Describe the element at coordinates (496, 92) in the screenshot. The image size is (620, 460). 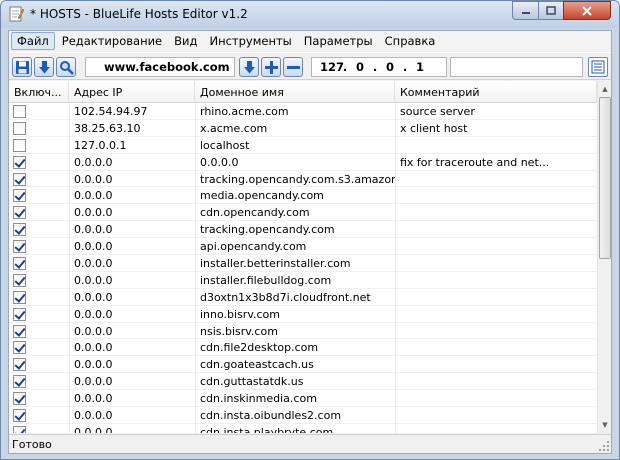
I see `column-header-comment: Комментарий` at that location.